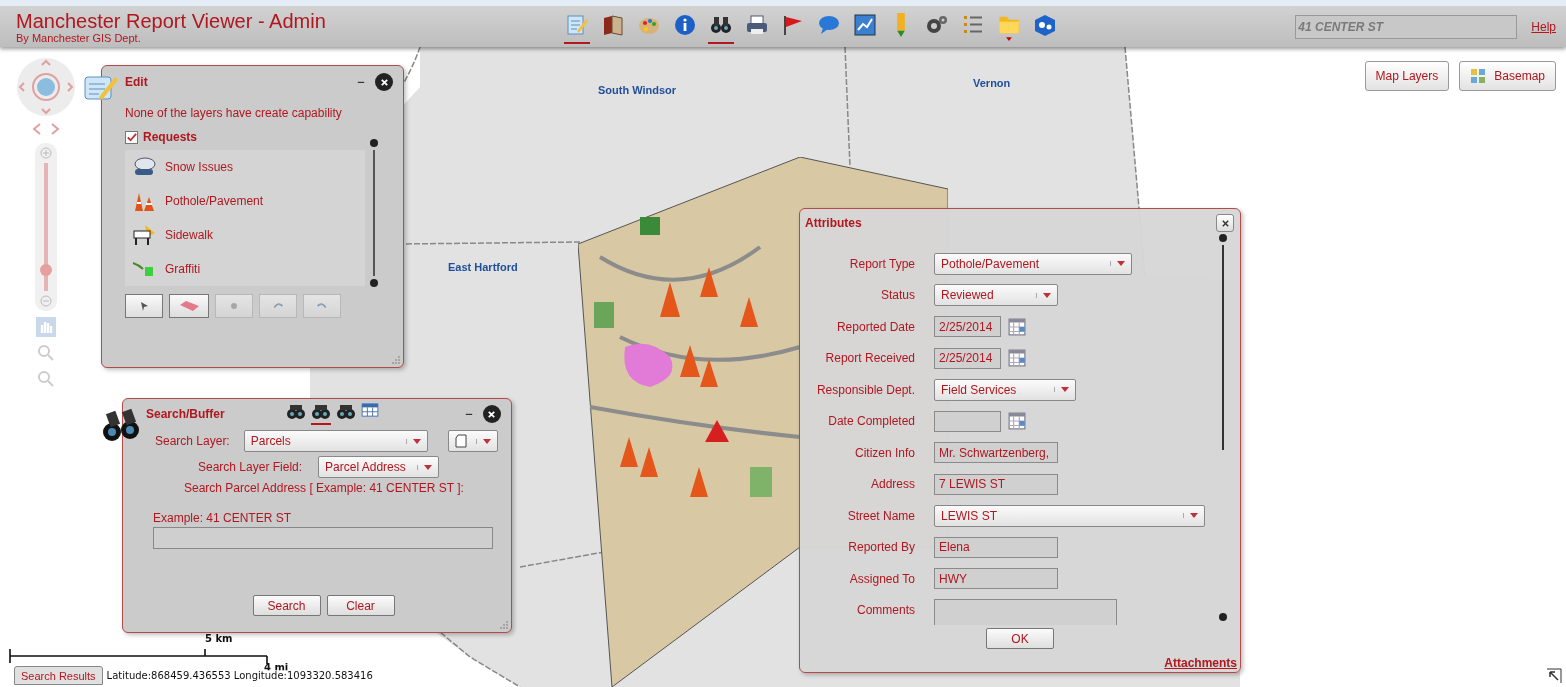 Image resolution: width=1566 pixels, height=687 pixels. What do you see at coordinates (996, 484) in the screenshot?
I see `text-field: 7 LEWIS ST` at bounding box center [996, 484].